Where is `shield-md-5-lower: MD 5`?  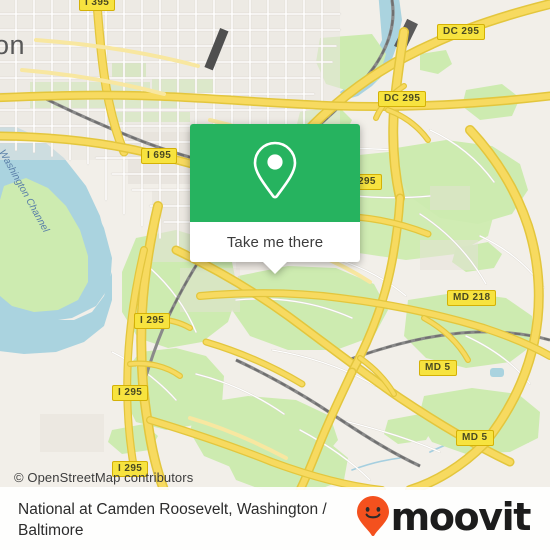
shield-md-5-lower: MD 5 is located at coordinates (475, 438).